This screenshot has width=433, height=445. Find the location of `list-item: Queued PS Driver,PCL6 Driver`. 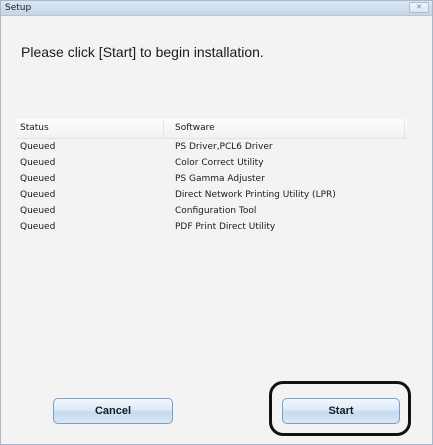

list-item: Queued PS Driver,PCL6 Driver is located at coordinates (211, 147).